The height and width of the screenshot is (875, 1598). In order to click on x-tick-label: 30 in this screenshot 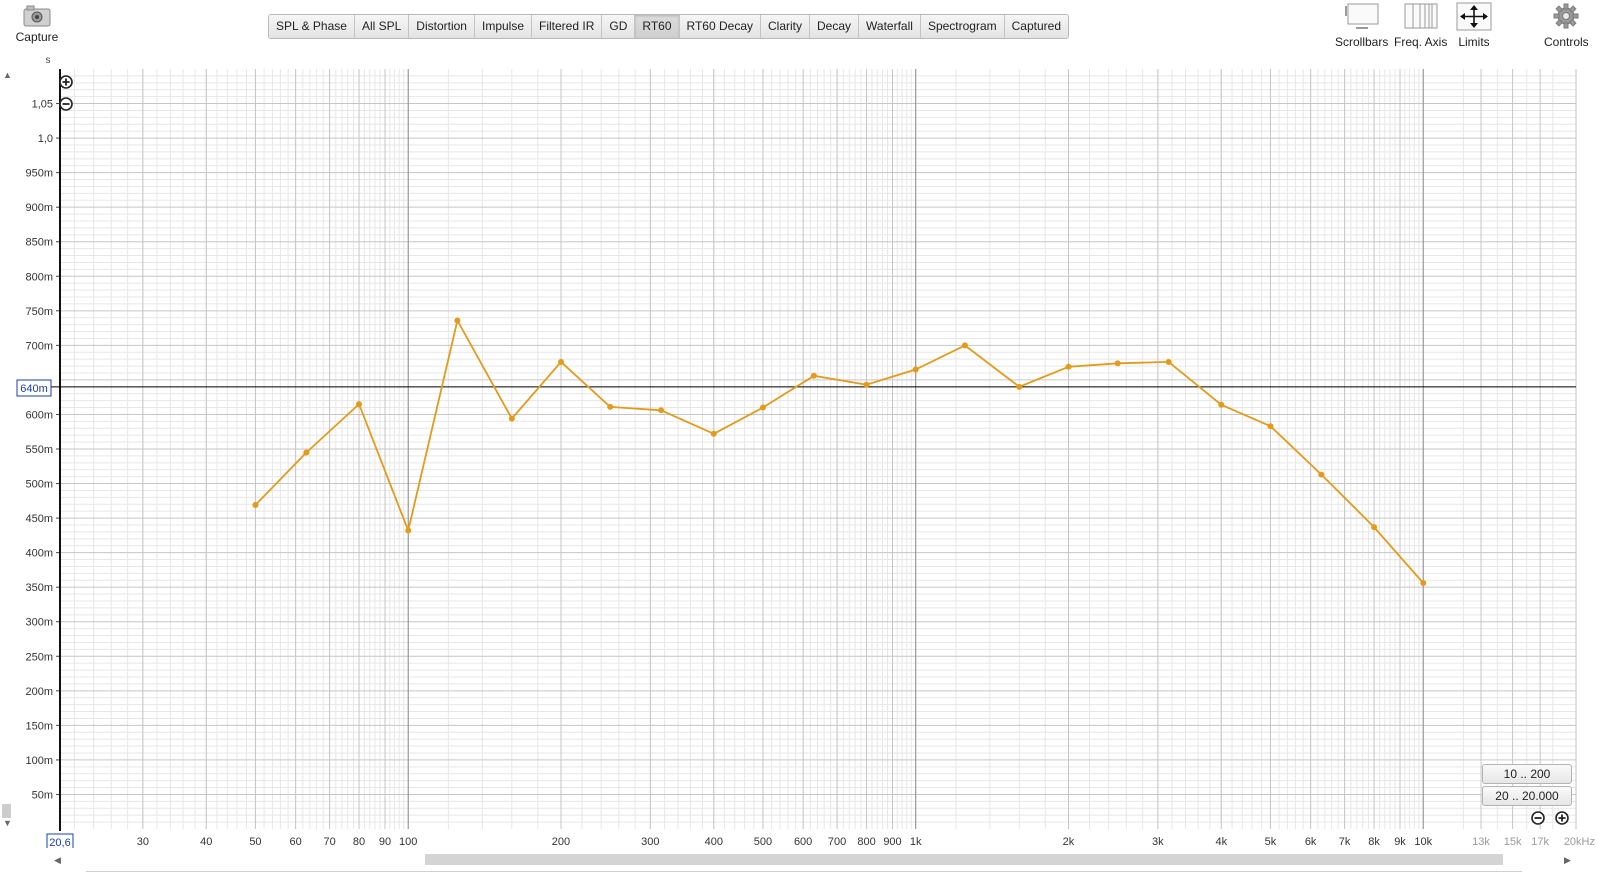, I will do `click(143, 842)`.